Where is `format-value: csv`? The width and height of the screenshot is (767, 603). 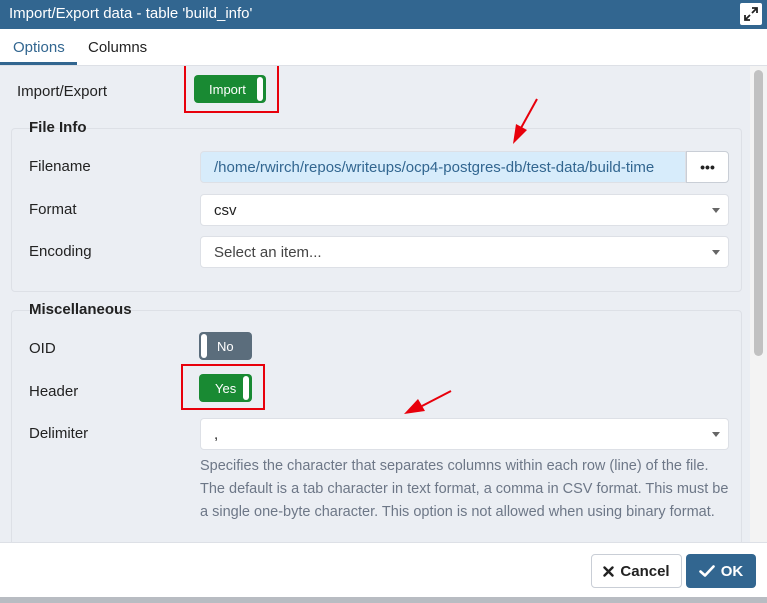 format-value: csv is located at coordinates (225, 210).